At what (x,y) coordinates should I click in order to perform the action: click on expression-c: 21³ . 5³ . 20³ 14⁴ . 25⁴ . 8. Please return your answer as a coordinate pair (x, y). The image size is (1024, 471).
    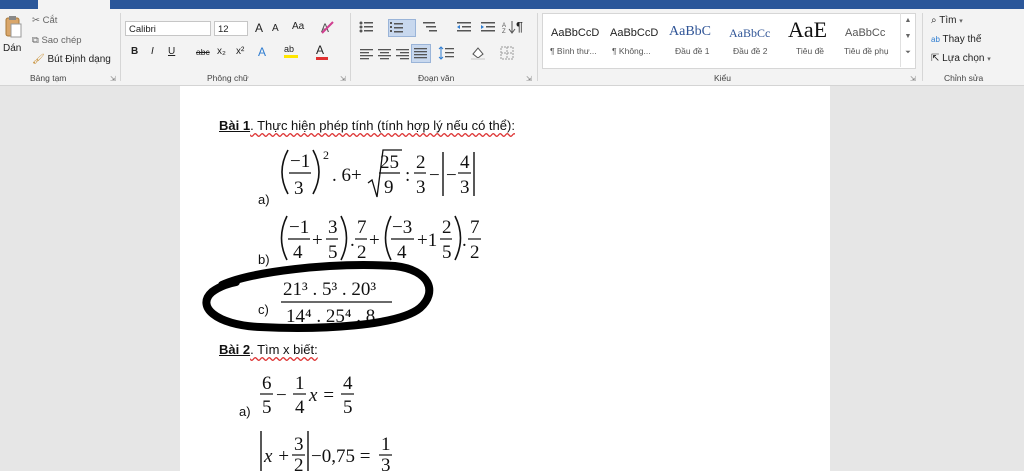
    Looking at the image, I should click on (318, 296).